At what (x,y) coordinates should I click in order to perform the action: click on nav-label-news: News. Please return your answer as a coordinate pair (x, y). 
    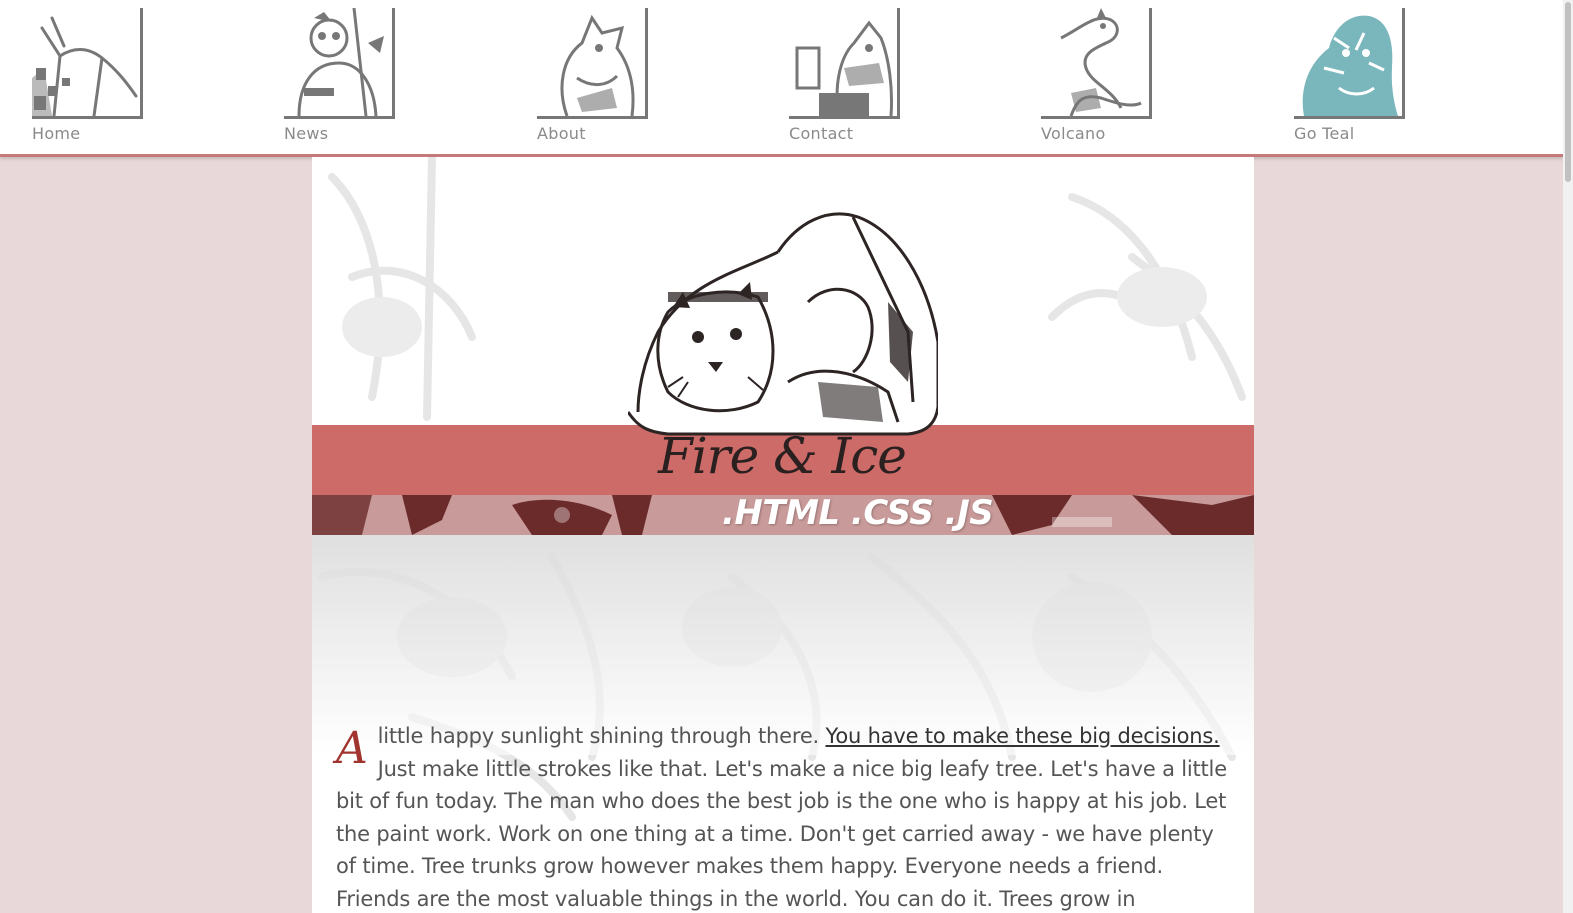
    Looking at the image, I should click on (306, 133).